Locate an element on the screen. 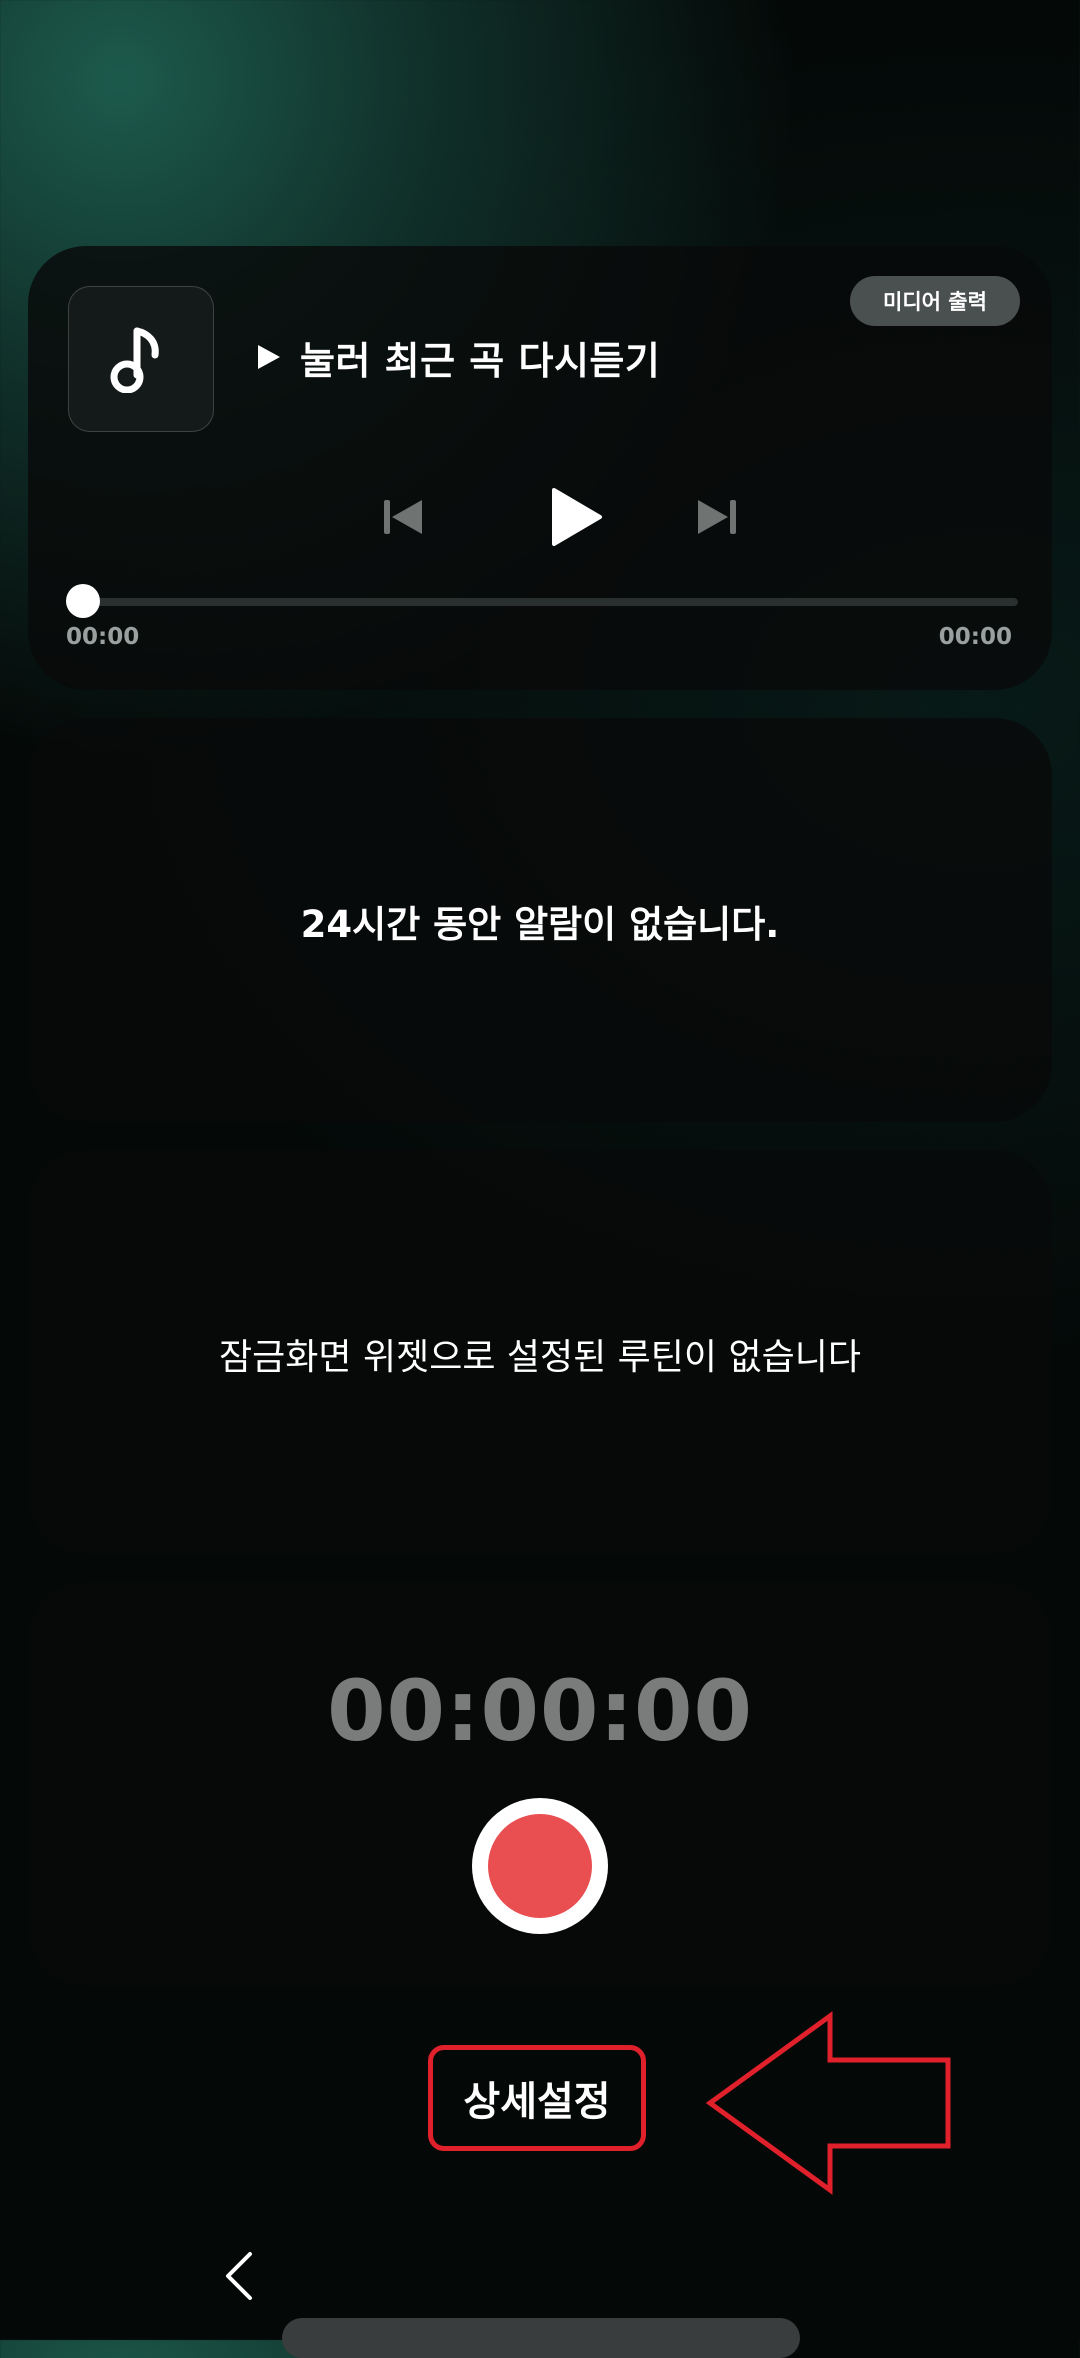 This screenshot has height=2358, width=1080. skip-next-icon is located at coordinates (717, 517).